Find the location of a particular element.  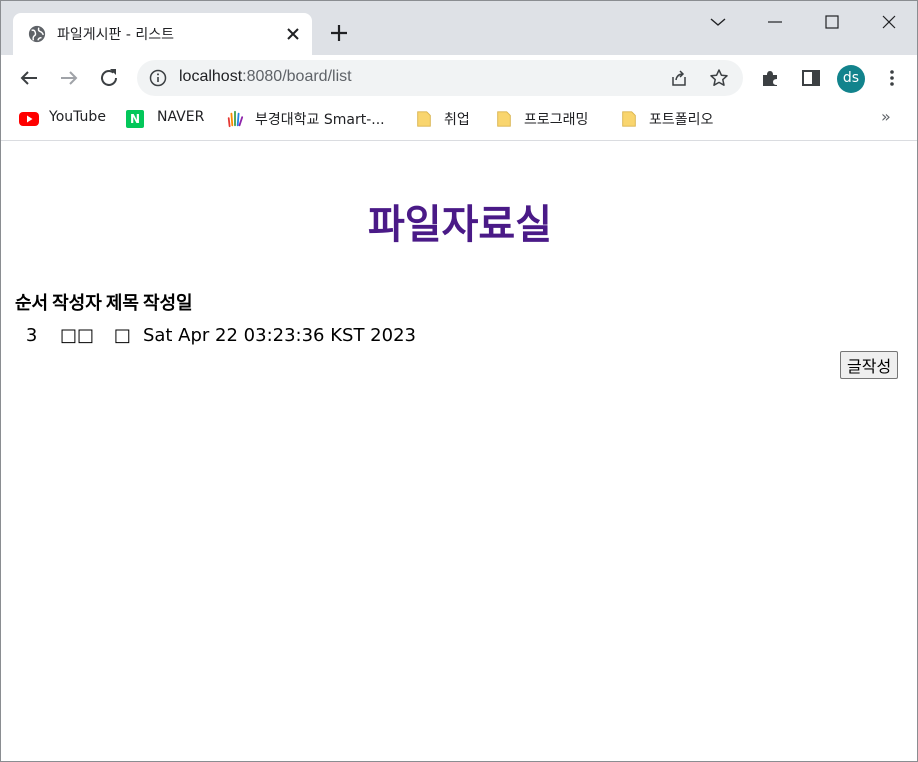

bookmark-label: 프로그래밍 is located at coordinates (556, 120).